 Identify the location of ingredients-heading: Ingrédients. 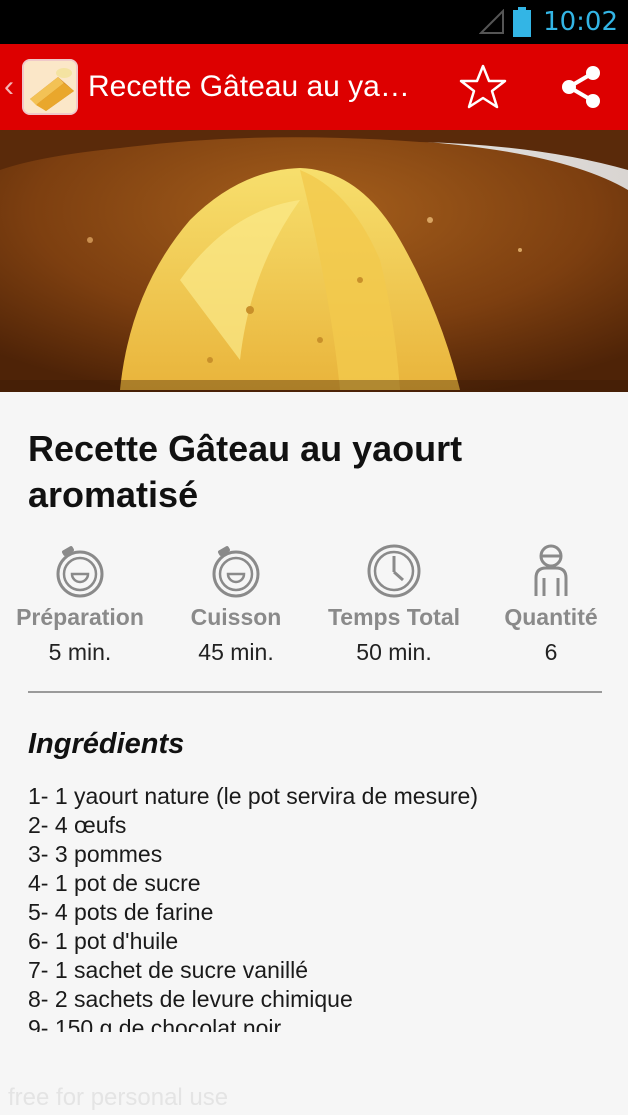
(106, 744).